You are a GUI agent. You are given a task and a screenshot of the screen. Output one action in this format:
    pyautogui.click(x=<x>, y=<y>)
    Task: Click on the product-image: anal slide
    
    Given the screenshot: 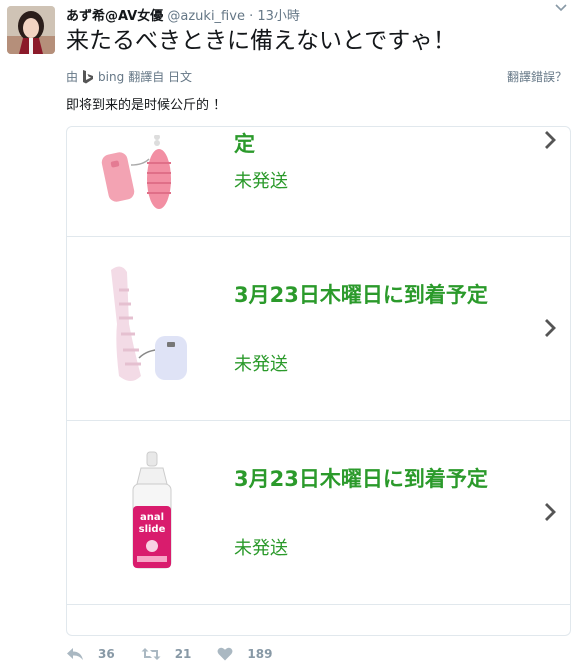 What is the action you would take?
    pyautogui.click(x=152, y=513)
    